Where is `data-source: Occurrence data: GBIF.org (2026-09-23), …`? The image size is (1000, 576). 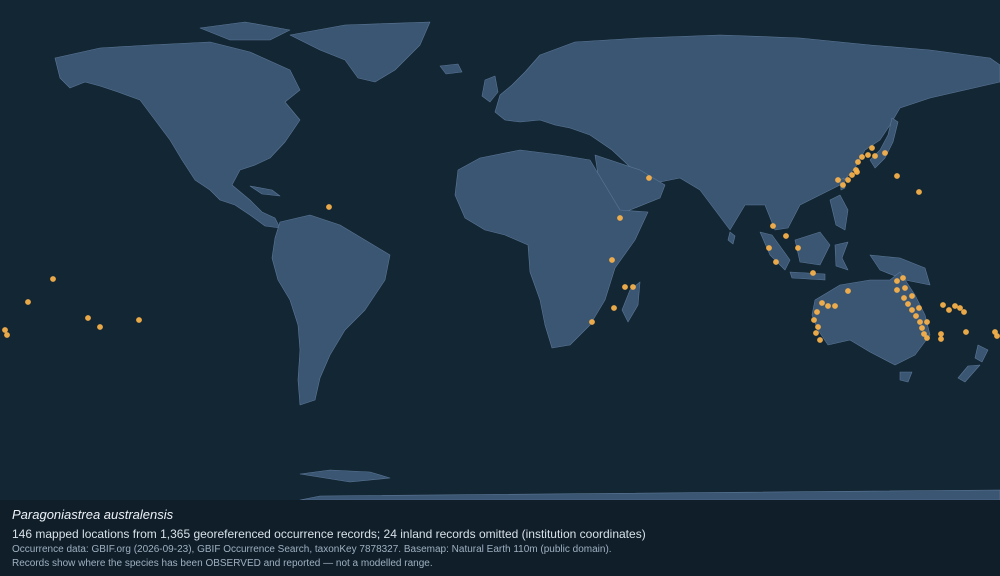
data-source: Occurrence data: GBIF.org (2026-09-23), … is located at coordinates (312, 549).